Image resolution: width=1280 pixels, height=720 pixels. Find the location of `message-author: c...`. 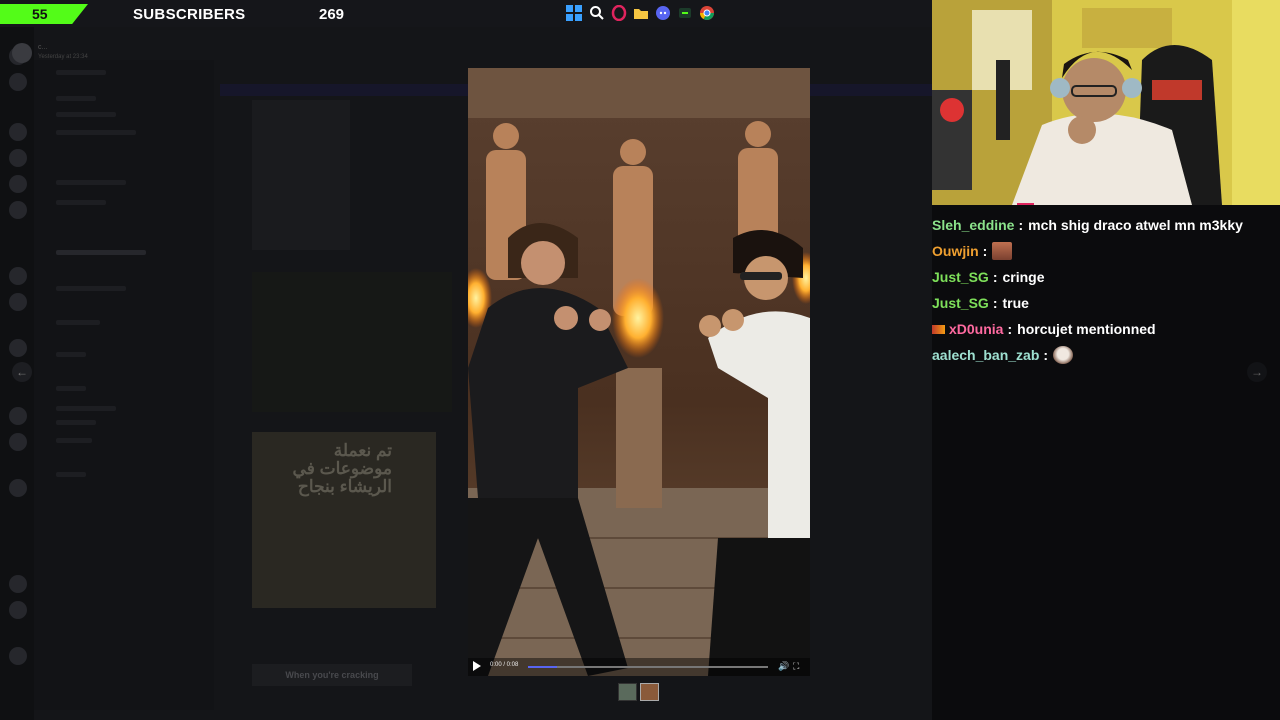

message-author: c... is located at coordinates (42, 47).